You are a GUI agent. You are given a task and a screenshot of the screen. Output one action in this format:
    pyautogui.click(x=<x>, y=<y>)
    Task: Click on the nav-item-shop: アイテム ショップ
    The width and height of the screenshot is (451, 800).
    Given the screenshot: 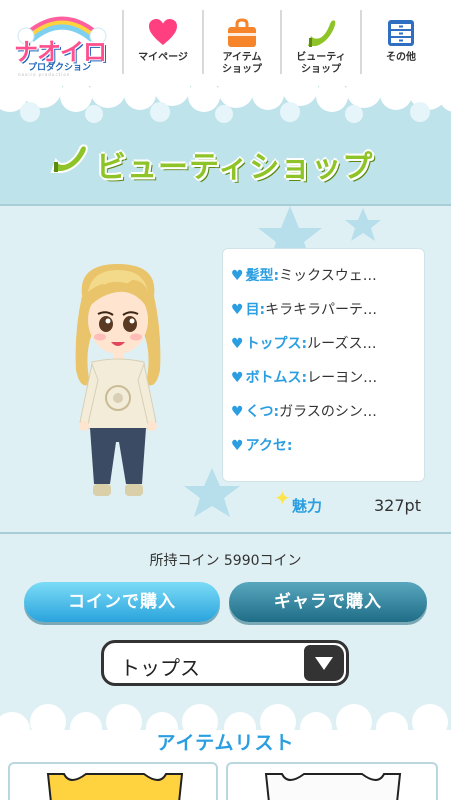 What is the action you would take?
    pyautogui.click(x=242, y=43)
    